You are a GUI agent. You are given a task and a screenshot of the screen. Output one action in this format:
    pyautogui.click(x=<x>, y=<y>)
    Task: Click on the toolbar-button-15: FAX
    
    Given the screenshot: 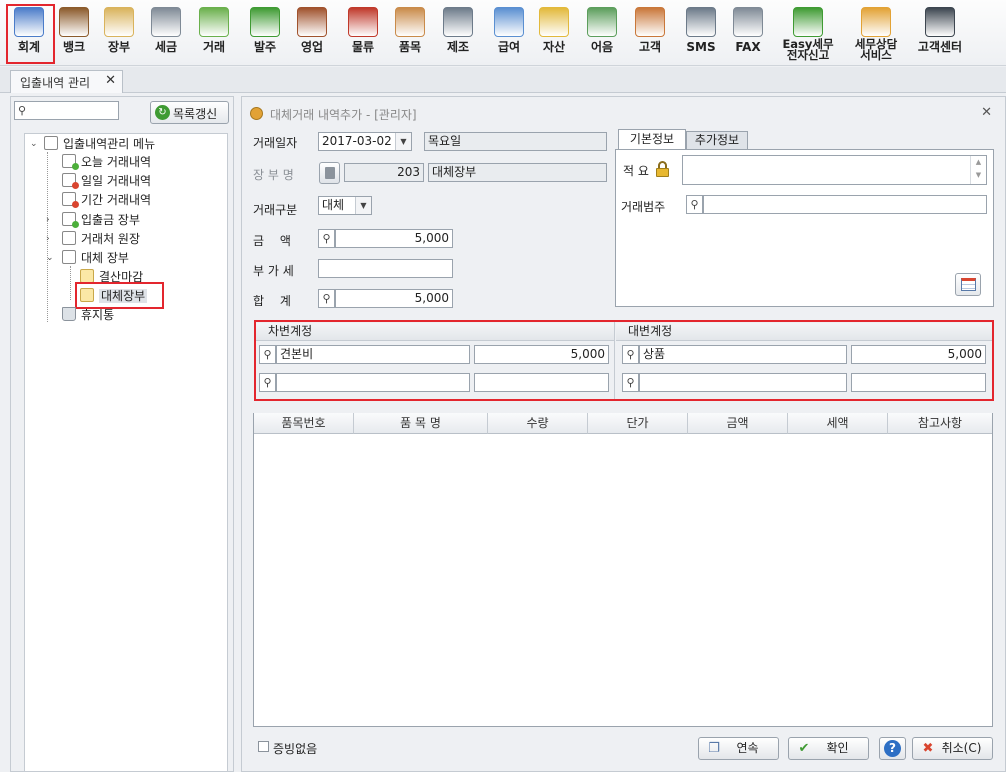 What is the action you would take?
    pyautogui.click(x=748, y=32)
    